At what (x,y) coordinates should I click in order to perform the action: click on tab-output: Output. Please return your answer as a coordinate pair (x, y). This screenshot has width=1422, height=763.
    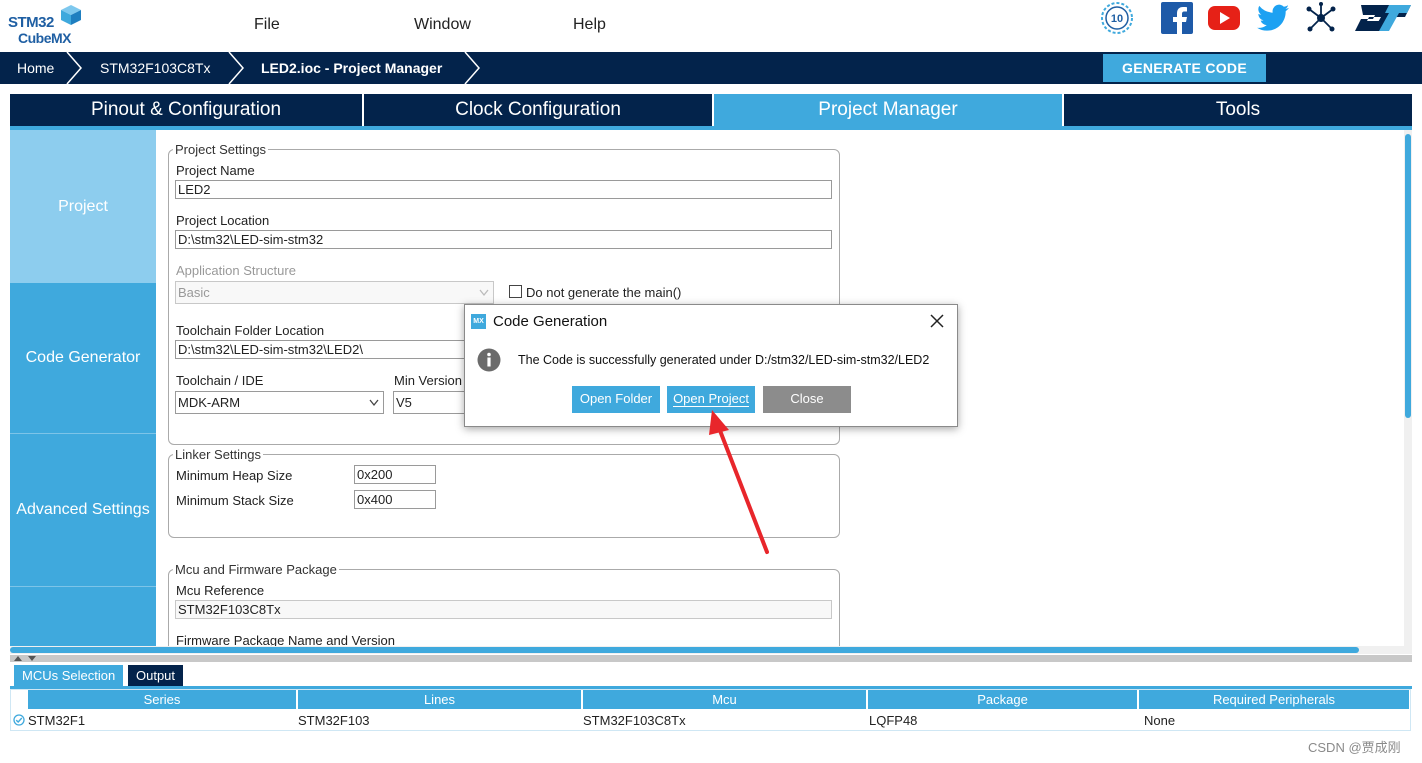
    Looking at the image, I should click on (156, 675).